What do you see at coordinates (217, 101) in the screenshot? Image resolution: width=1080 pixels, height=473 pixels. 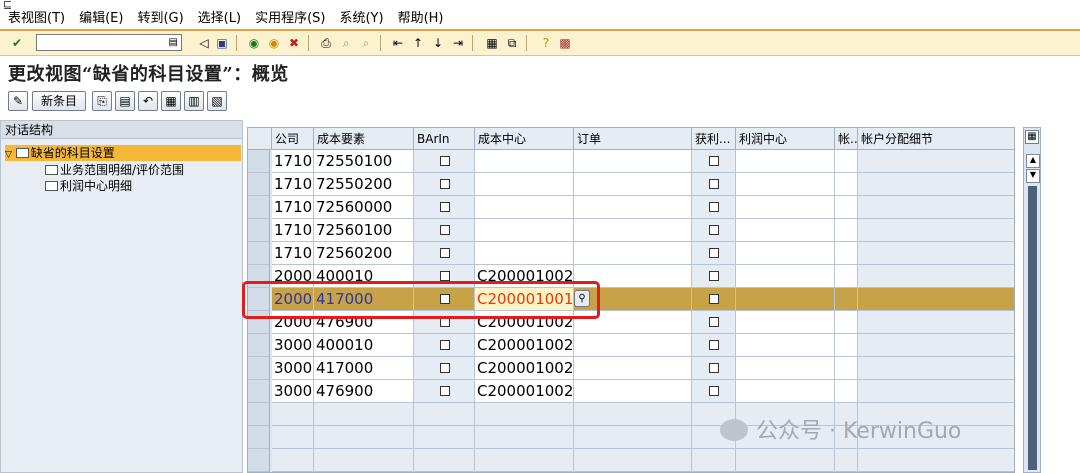 I see `deselect-all-icon: ▧` at bounding box center [217, 101].